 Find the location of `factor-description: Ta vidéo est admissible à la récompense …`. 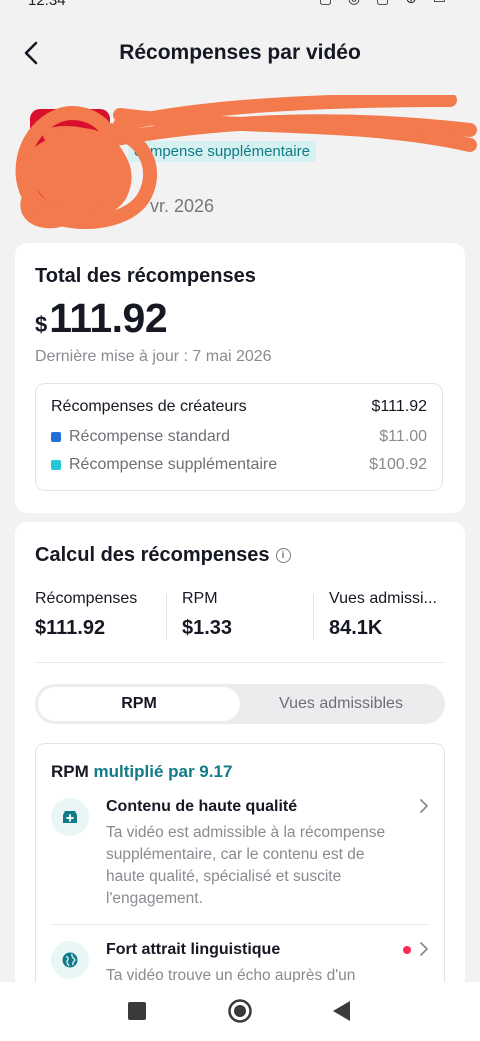

factor-description: Ta vidéo est admissible à la récompense … is located at coordinates (246, 865).